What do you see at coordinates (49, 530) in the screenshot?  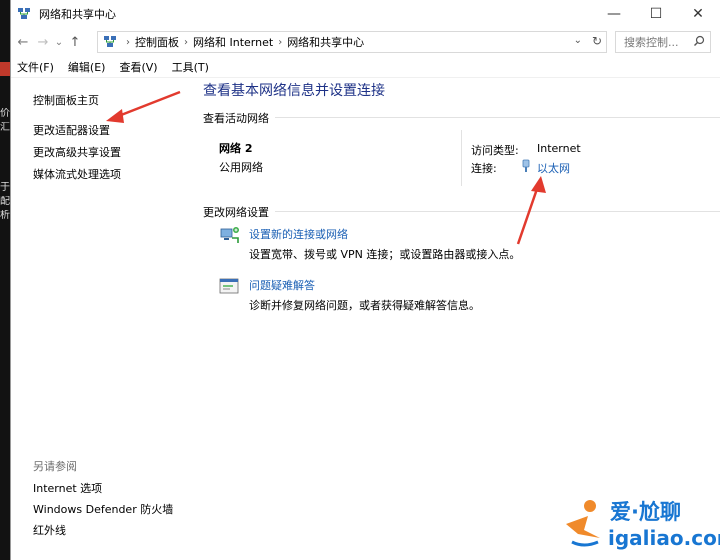 I see `see-also-link-infrared: 红外线` at bounding box center [49, 530].